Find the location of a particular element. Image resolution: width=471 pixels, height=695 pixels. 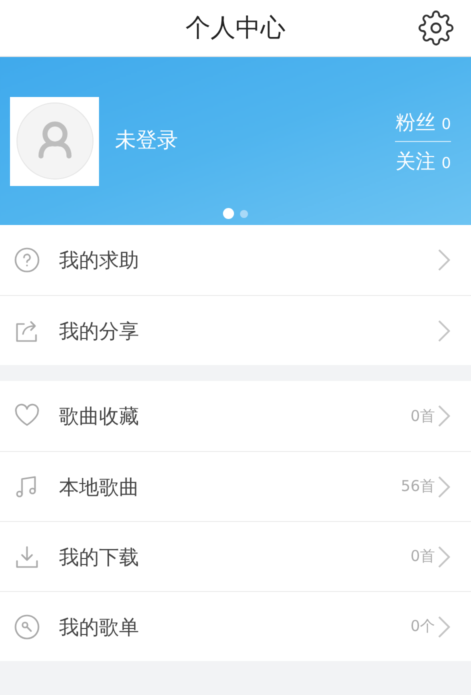

item-count: 0个 is located at coordinates (422, 627).